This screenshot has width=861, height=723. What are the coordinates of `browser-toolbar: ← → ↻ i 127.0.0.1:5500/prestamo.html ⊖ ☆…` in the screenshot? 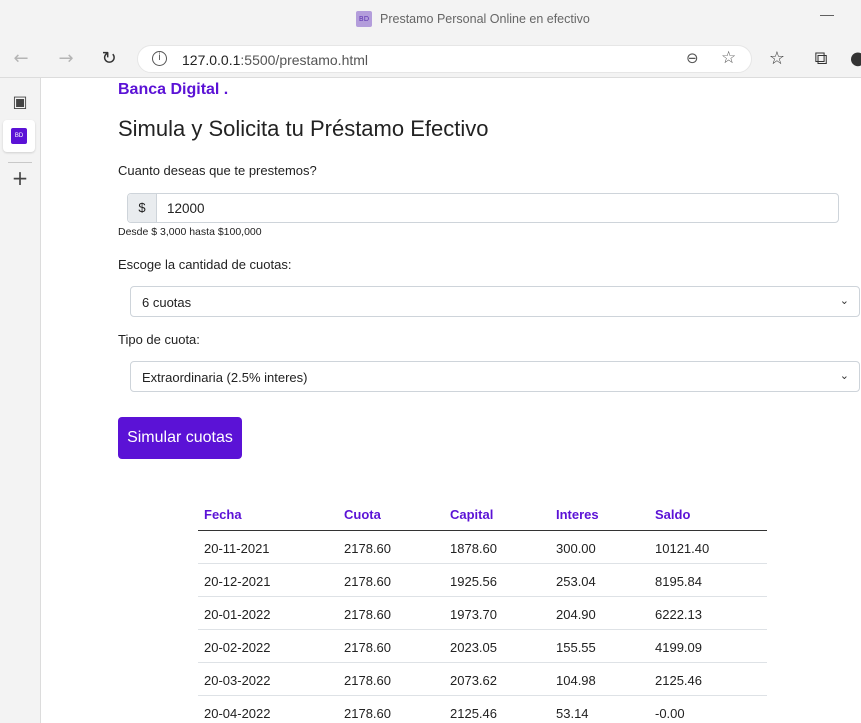 It's located at (430, 59).